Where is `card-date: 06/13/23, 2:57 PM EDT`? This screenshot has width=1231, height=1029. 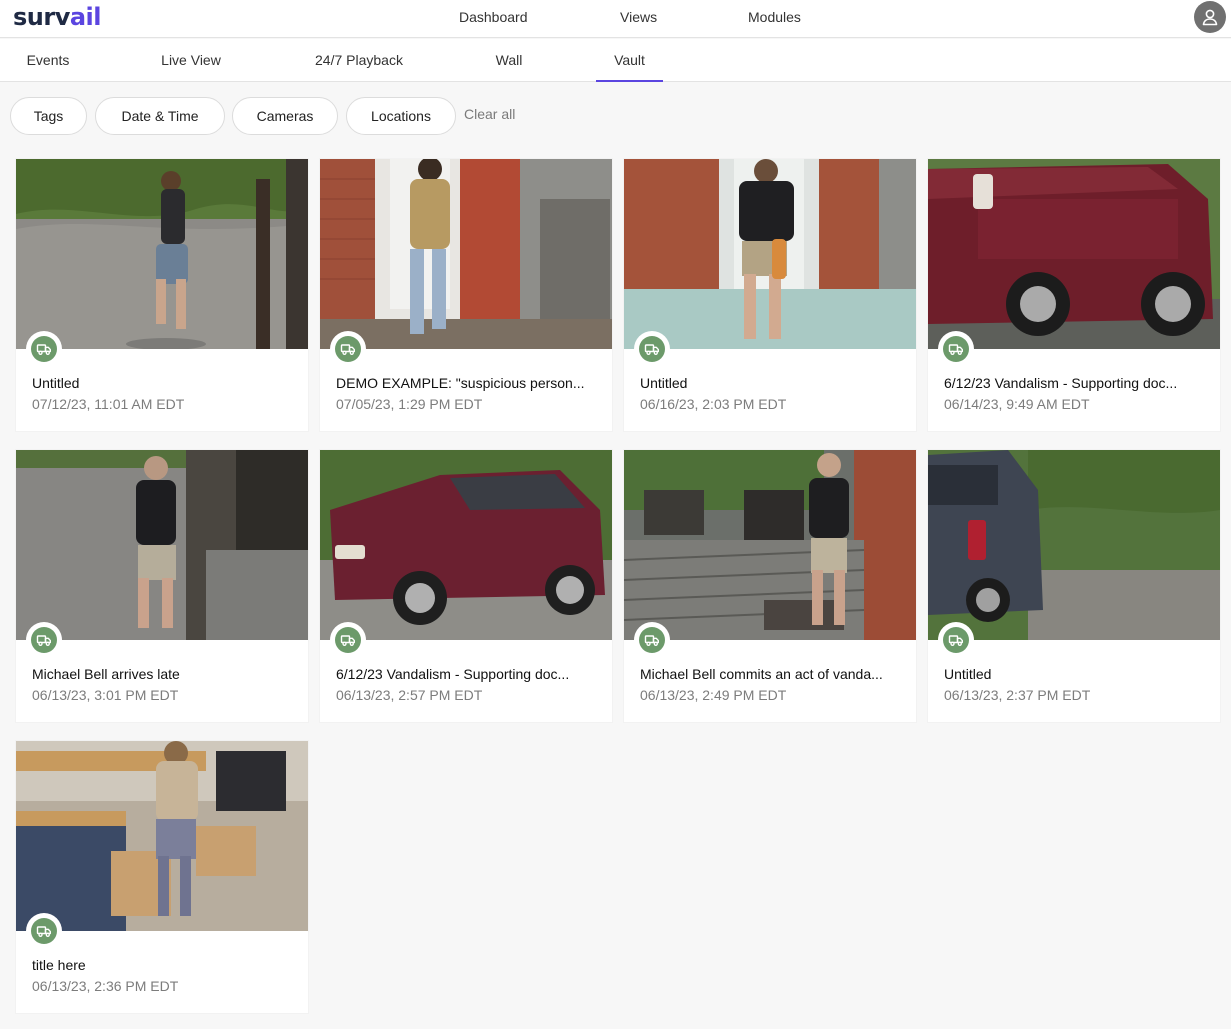
card-date: 06/13/23, 2:57 PM EDT is located at coordinates (409, 695).